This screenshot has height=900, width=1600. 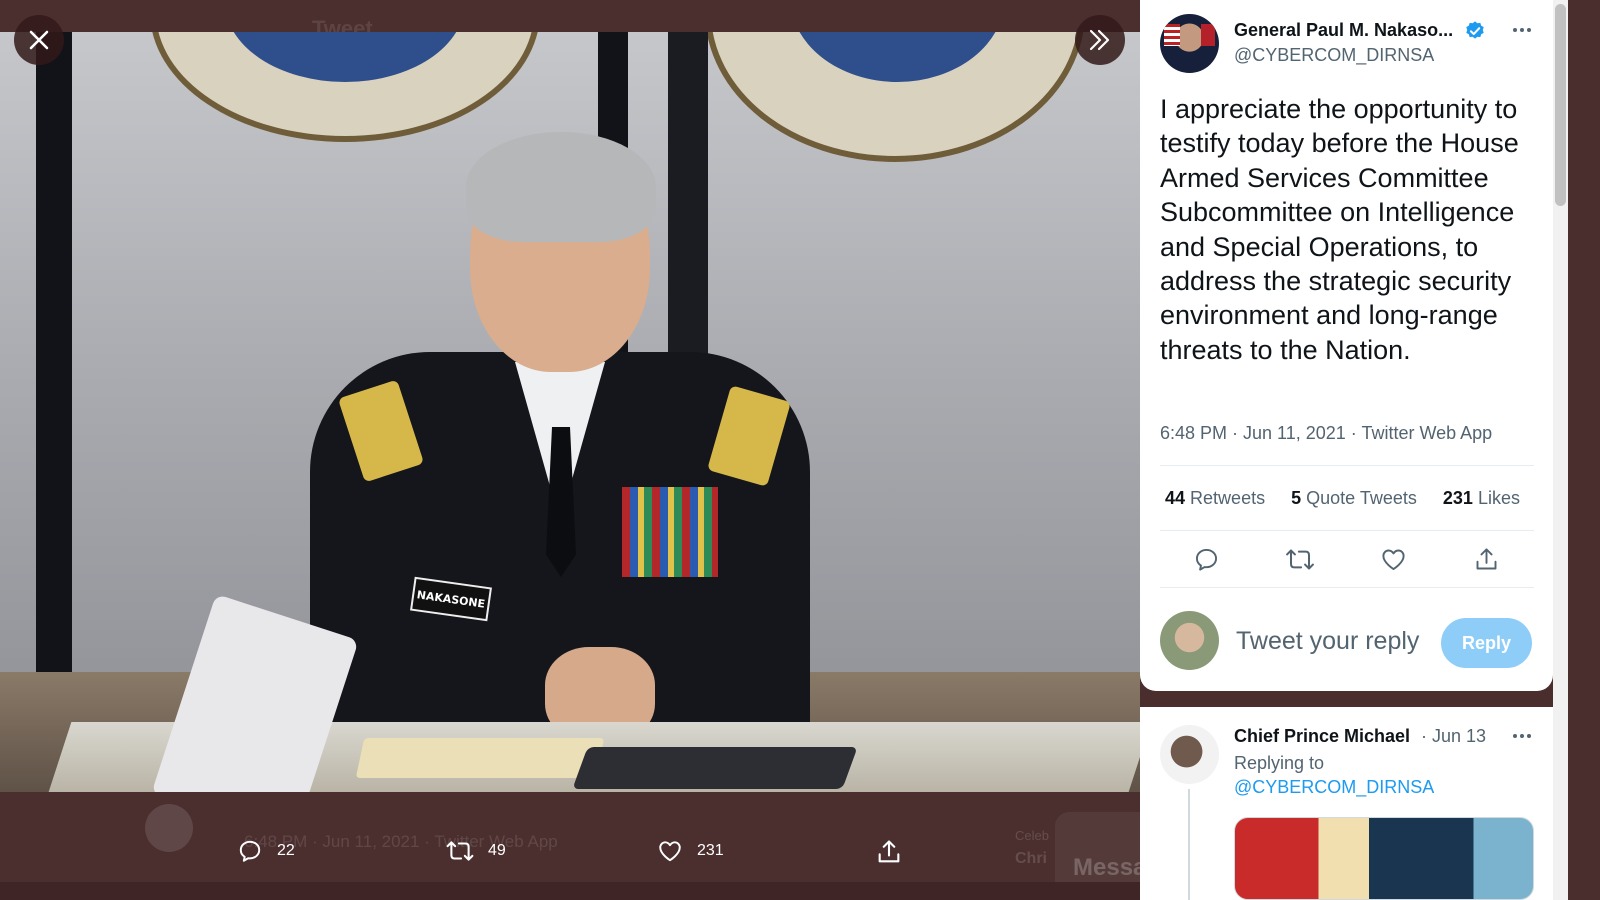 What do you see at coordinates (1453, 736) in the screenshot?
I see `reply-date: · Jun 13` at bounding box center [1453, 736].